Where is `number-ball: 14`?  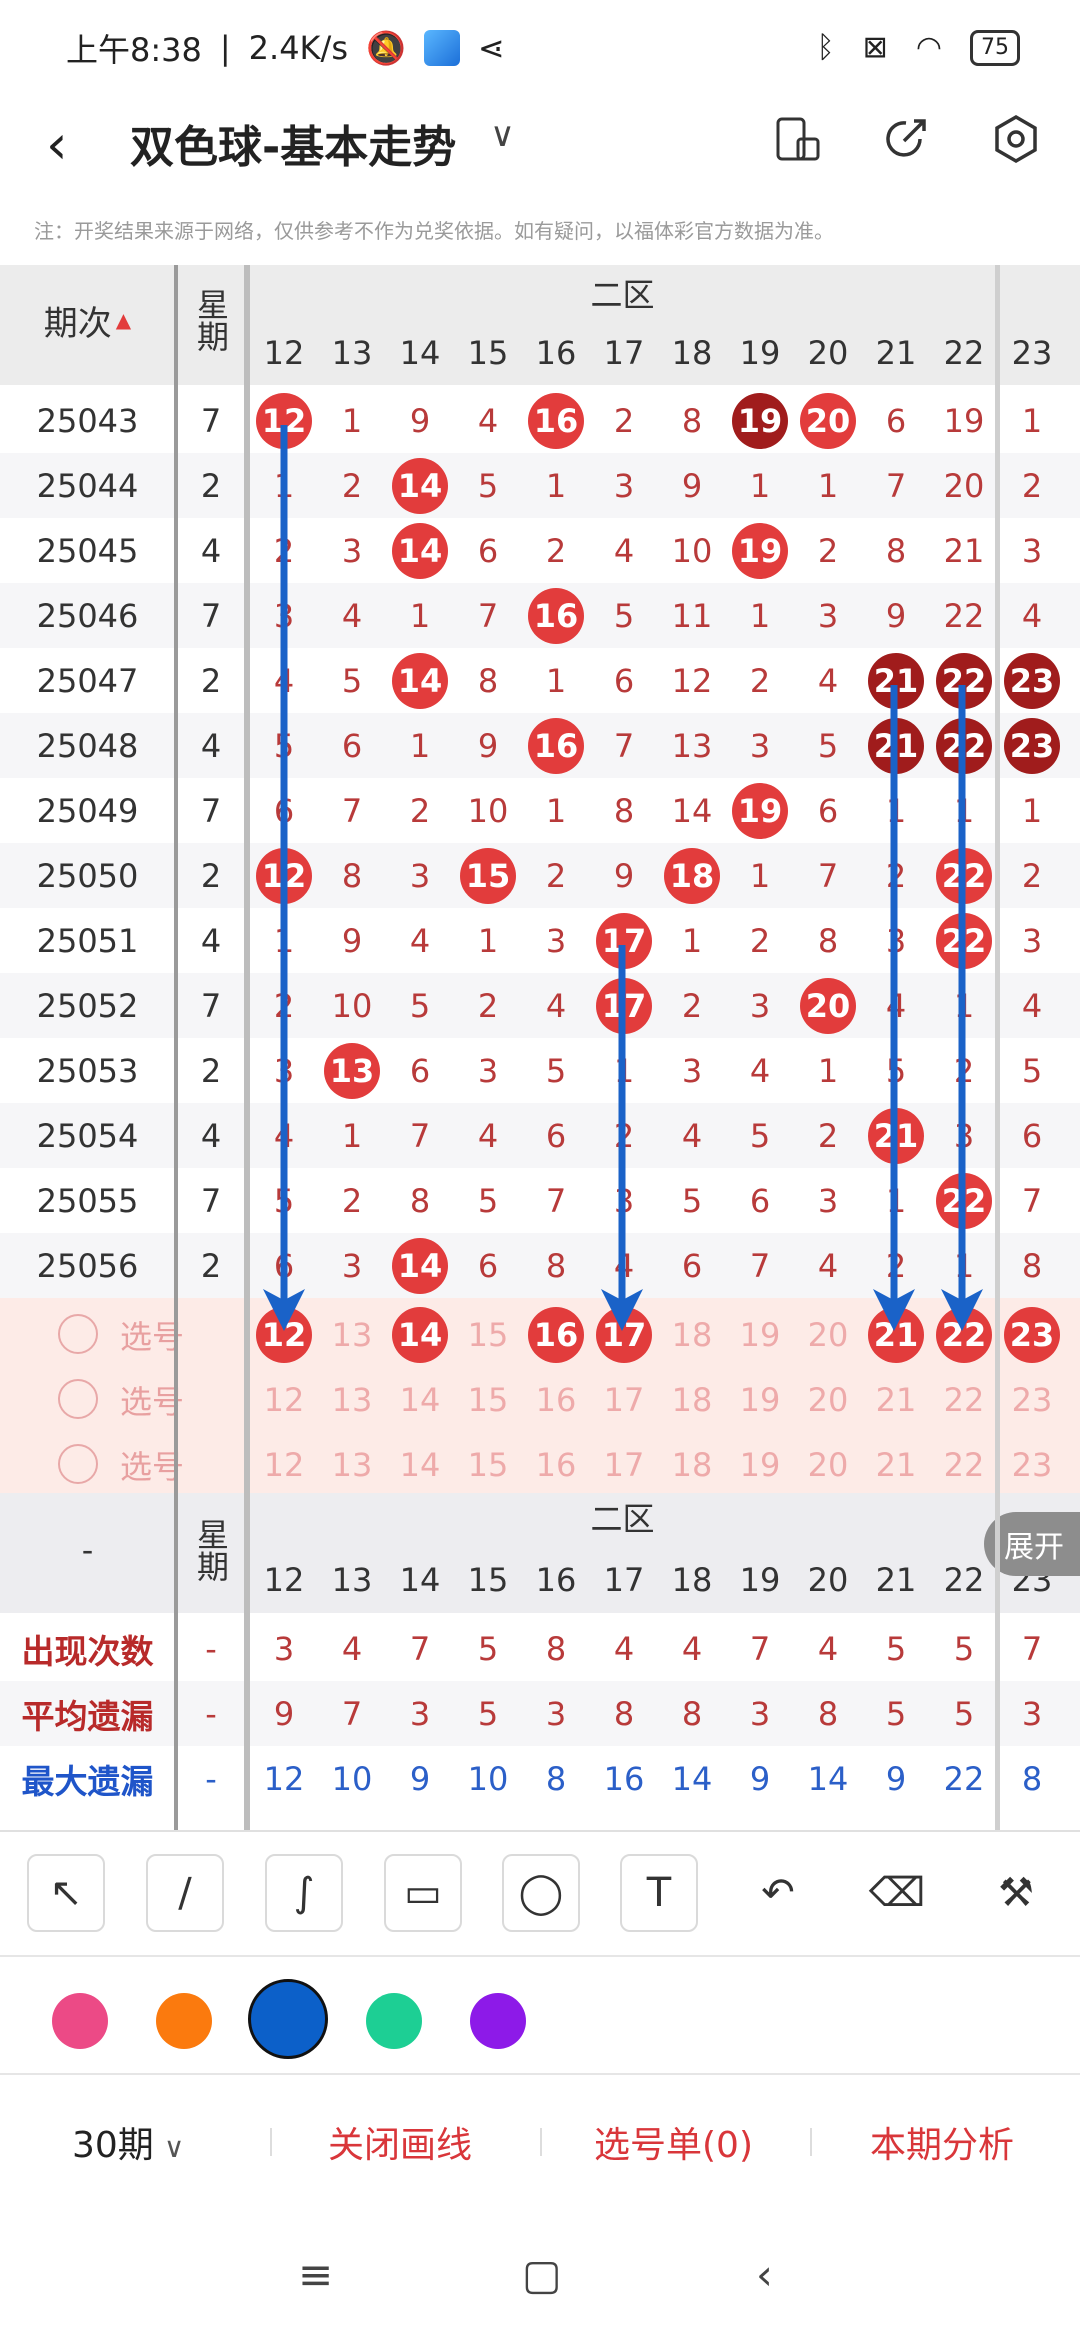
number-ball: 14 is located at coordinates (420, 1265).